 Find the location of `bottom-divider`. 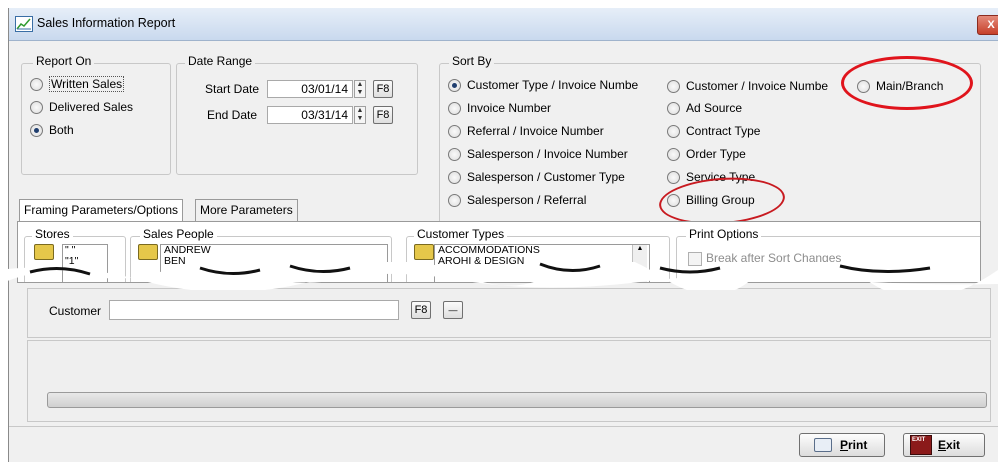

bottom-divider is located at coordinates (503, 426).